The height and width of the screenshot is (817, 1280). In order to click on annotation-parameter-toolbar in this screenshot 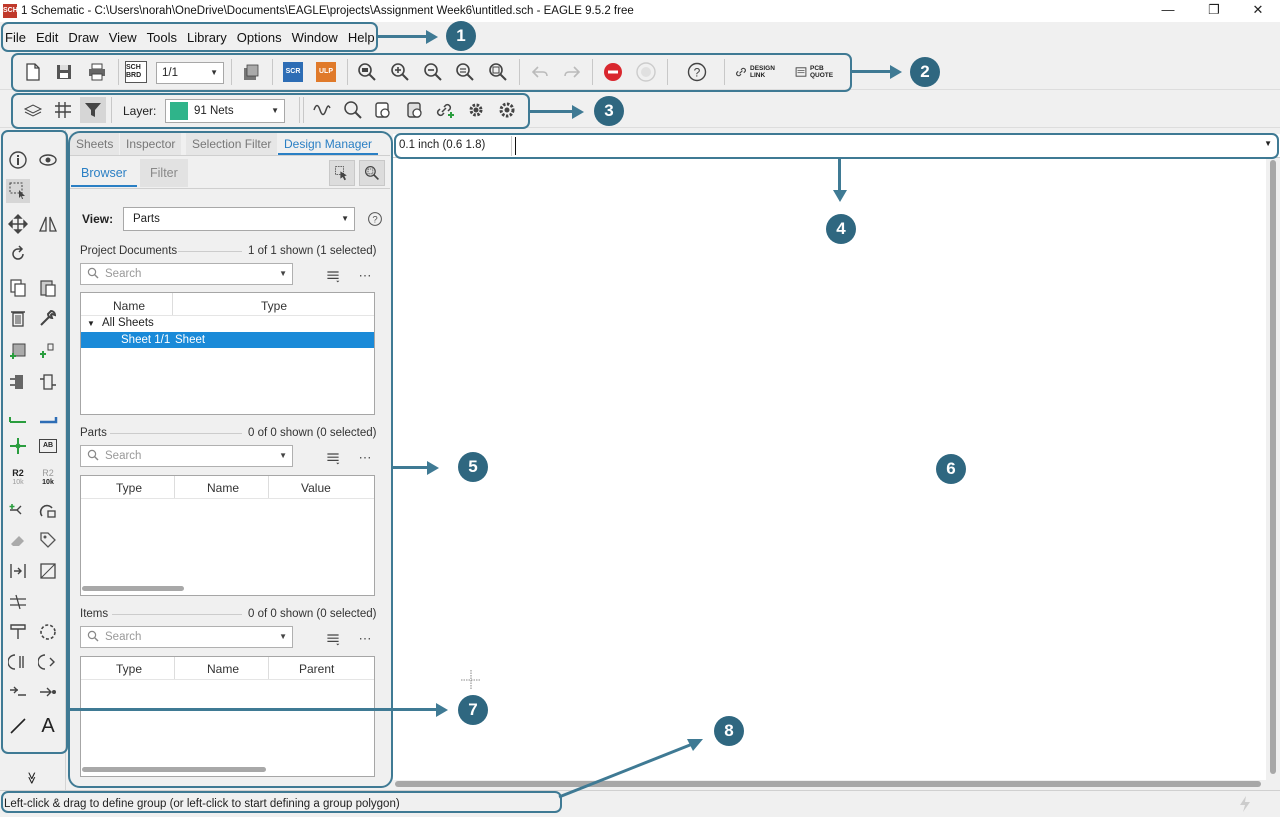, I will do `click(270, 111)`.